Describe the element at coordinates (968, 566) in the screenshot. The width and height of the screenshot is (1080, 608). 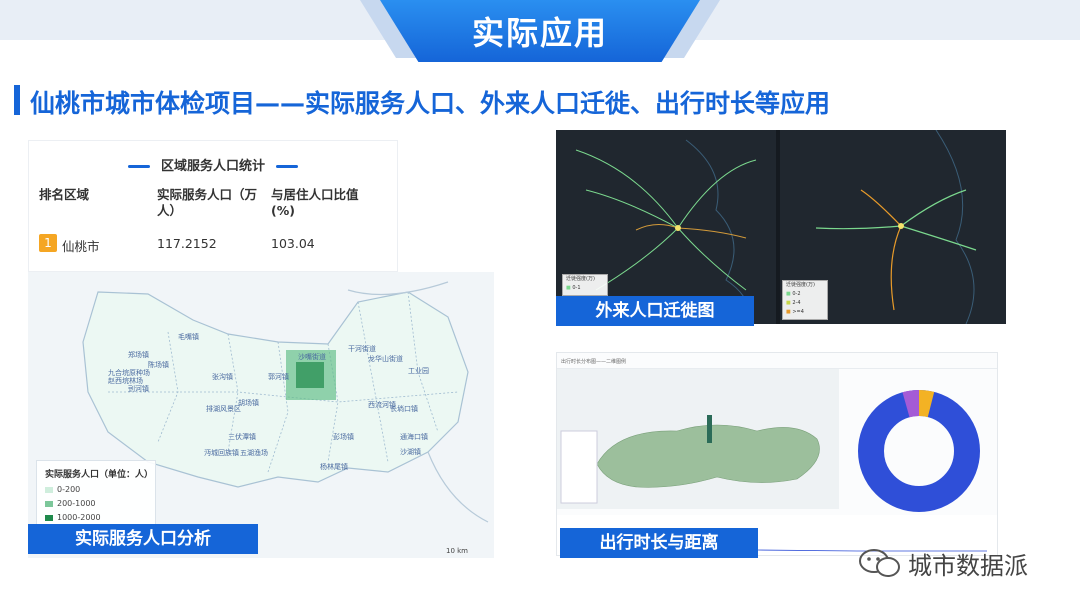
I see `watermark-text: 城市数据派` at that location.